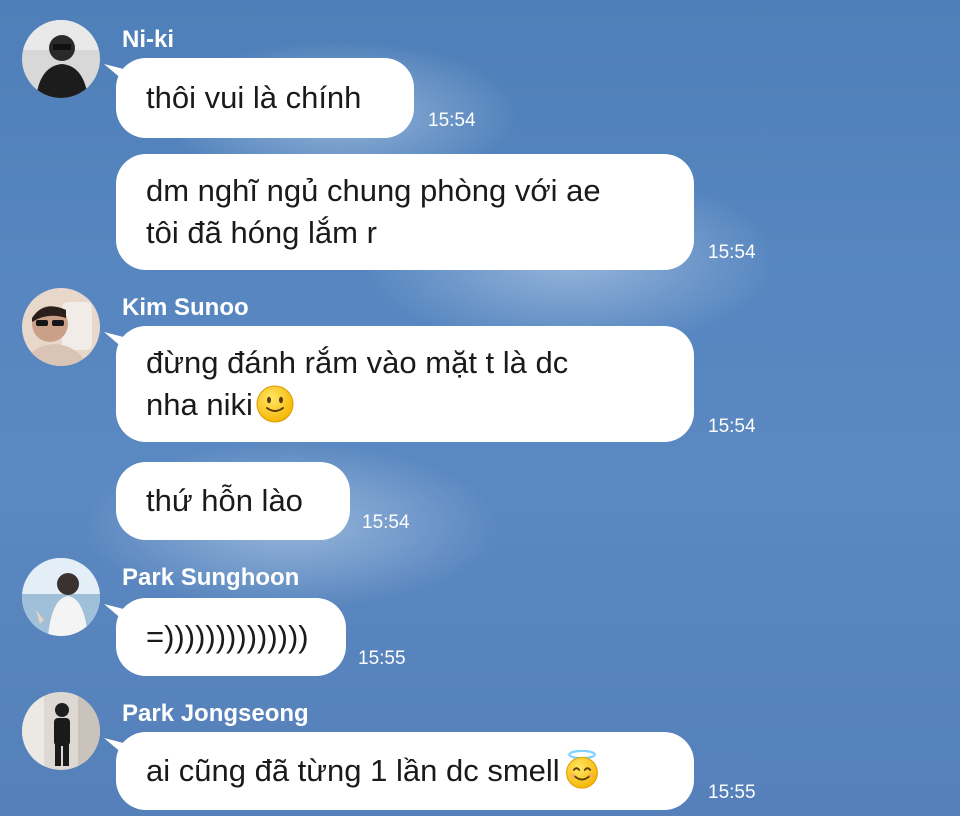 This screenshot has height=816, width=960. What do you see at coordinates (61, 731) in the screenshot?
I see `avatar-park-jongseong` at bounding box center [61, 731].